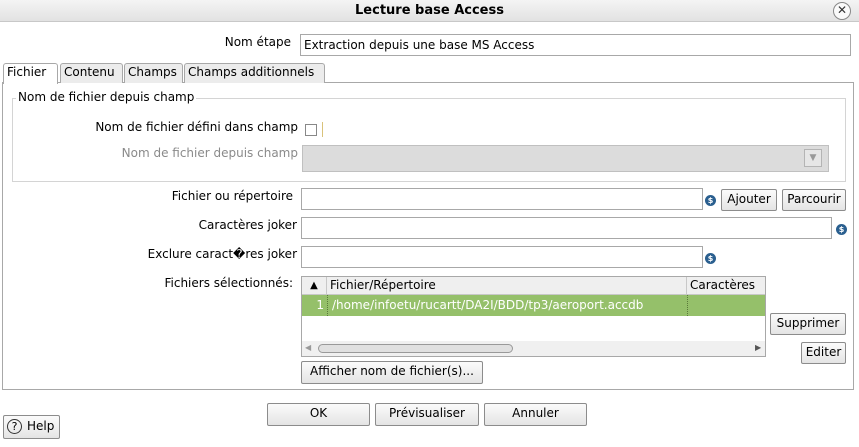 The width and height of the screenshot is (859, 447). I want to click on exclude-wildcard-input, so click(502, 257).